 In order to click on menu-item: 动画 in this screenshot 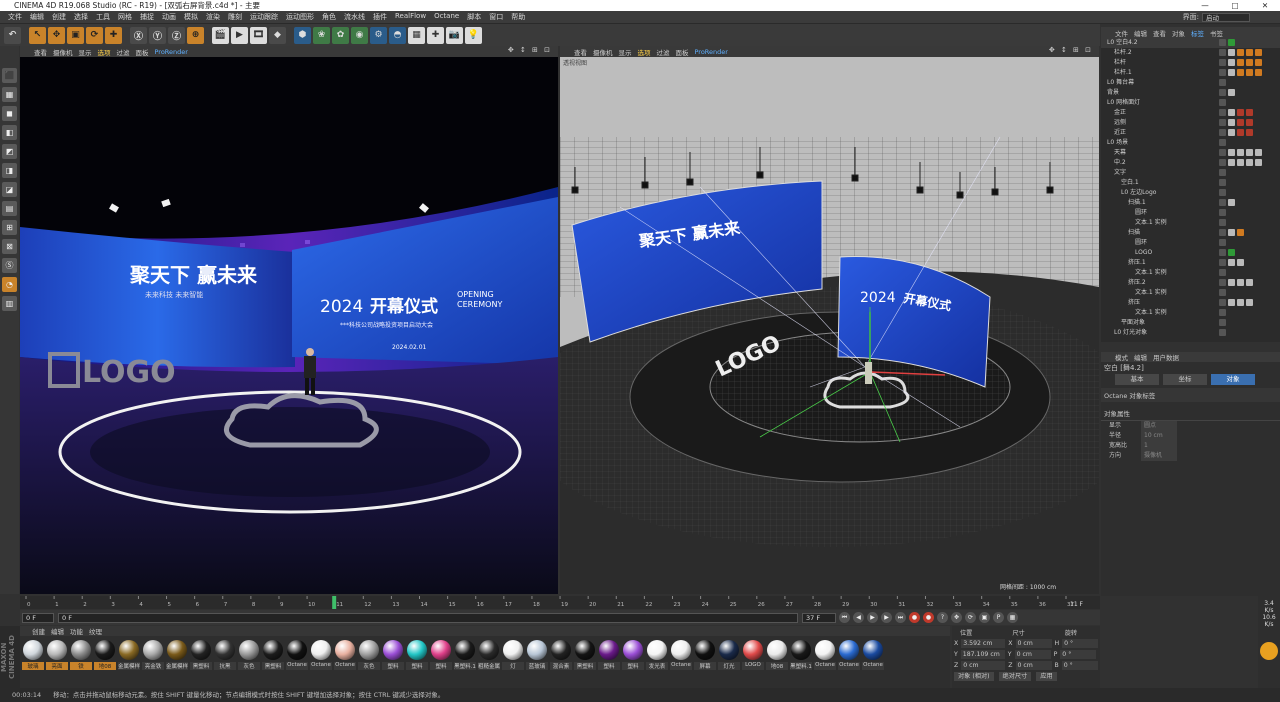, I will do `click(169, 17)`.